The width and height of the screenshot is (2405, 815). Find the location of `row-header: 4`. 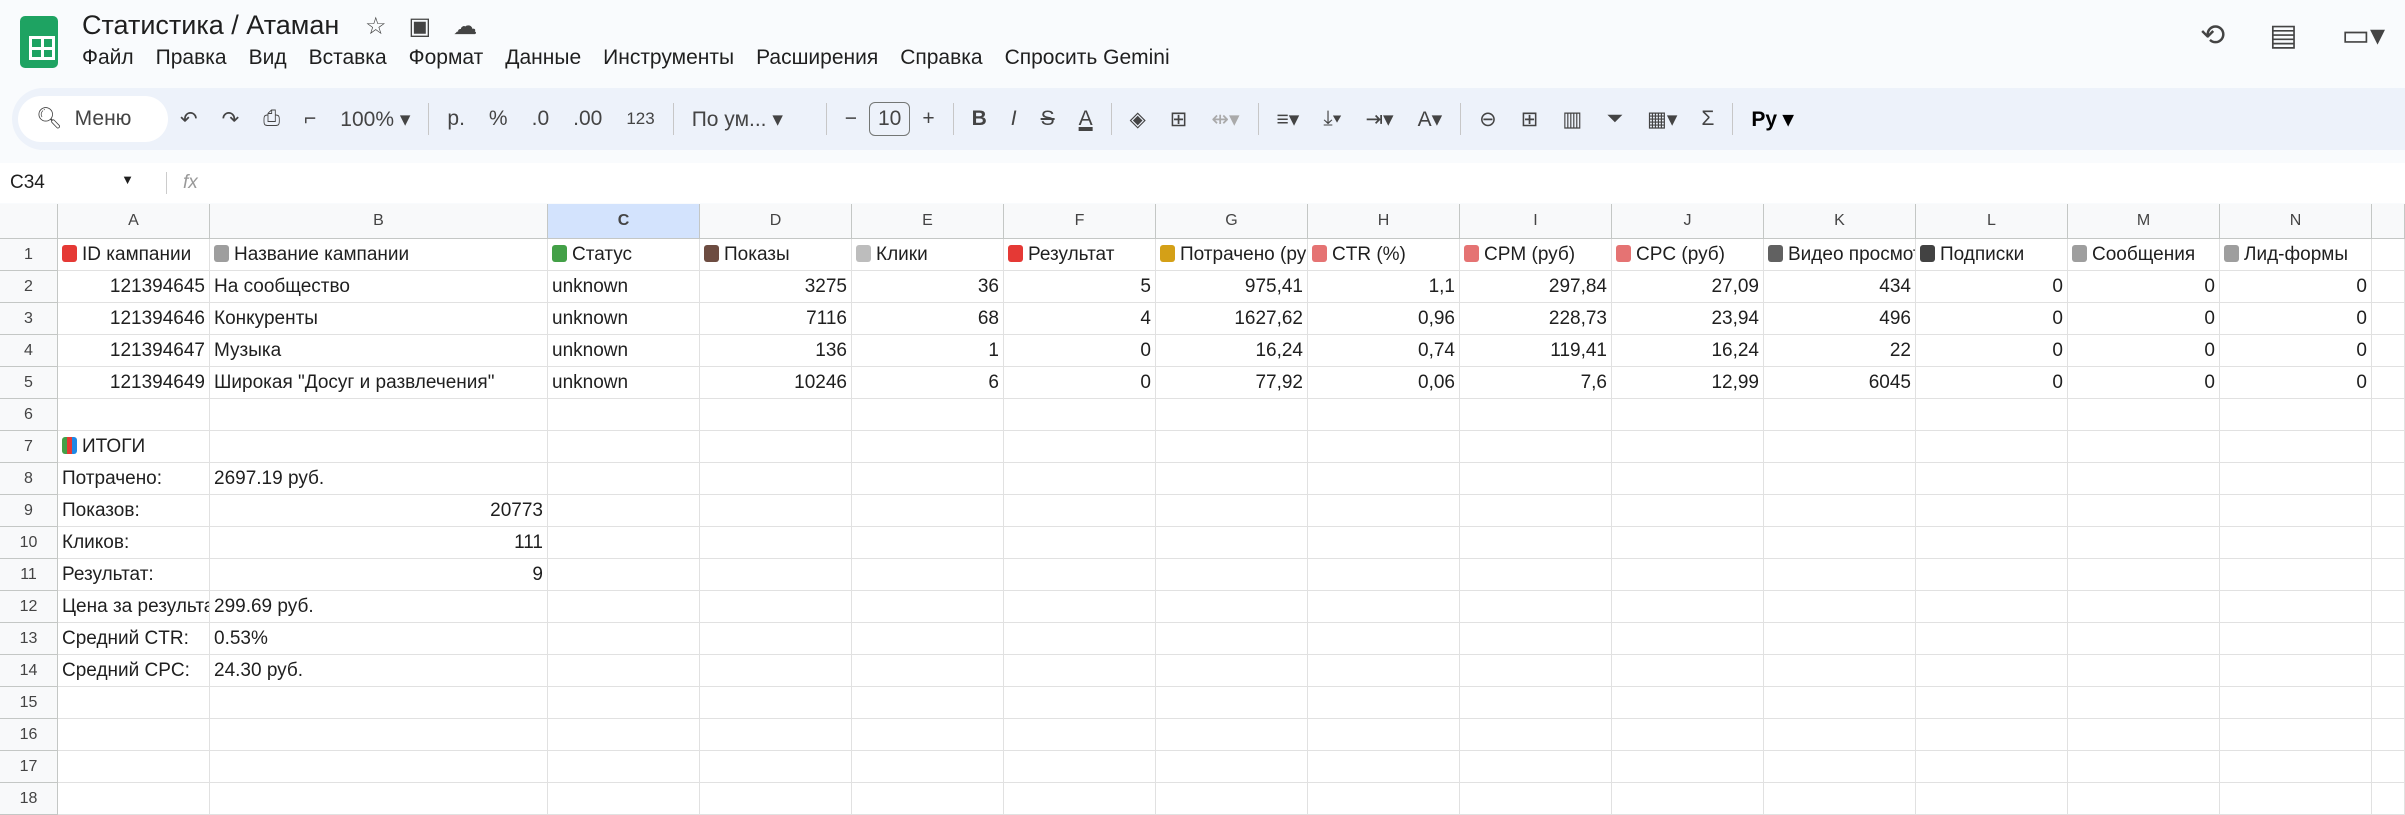

row-header: 4 is located at coordinates (29, 351).